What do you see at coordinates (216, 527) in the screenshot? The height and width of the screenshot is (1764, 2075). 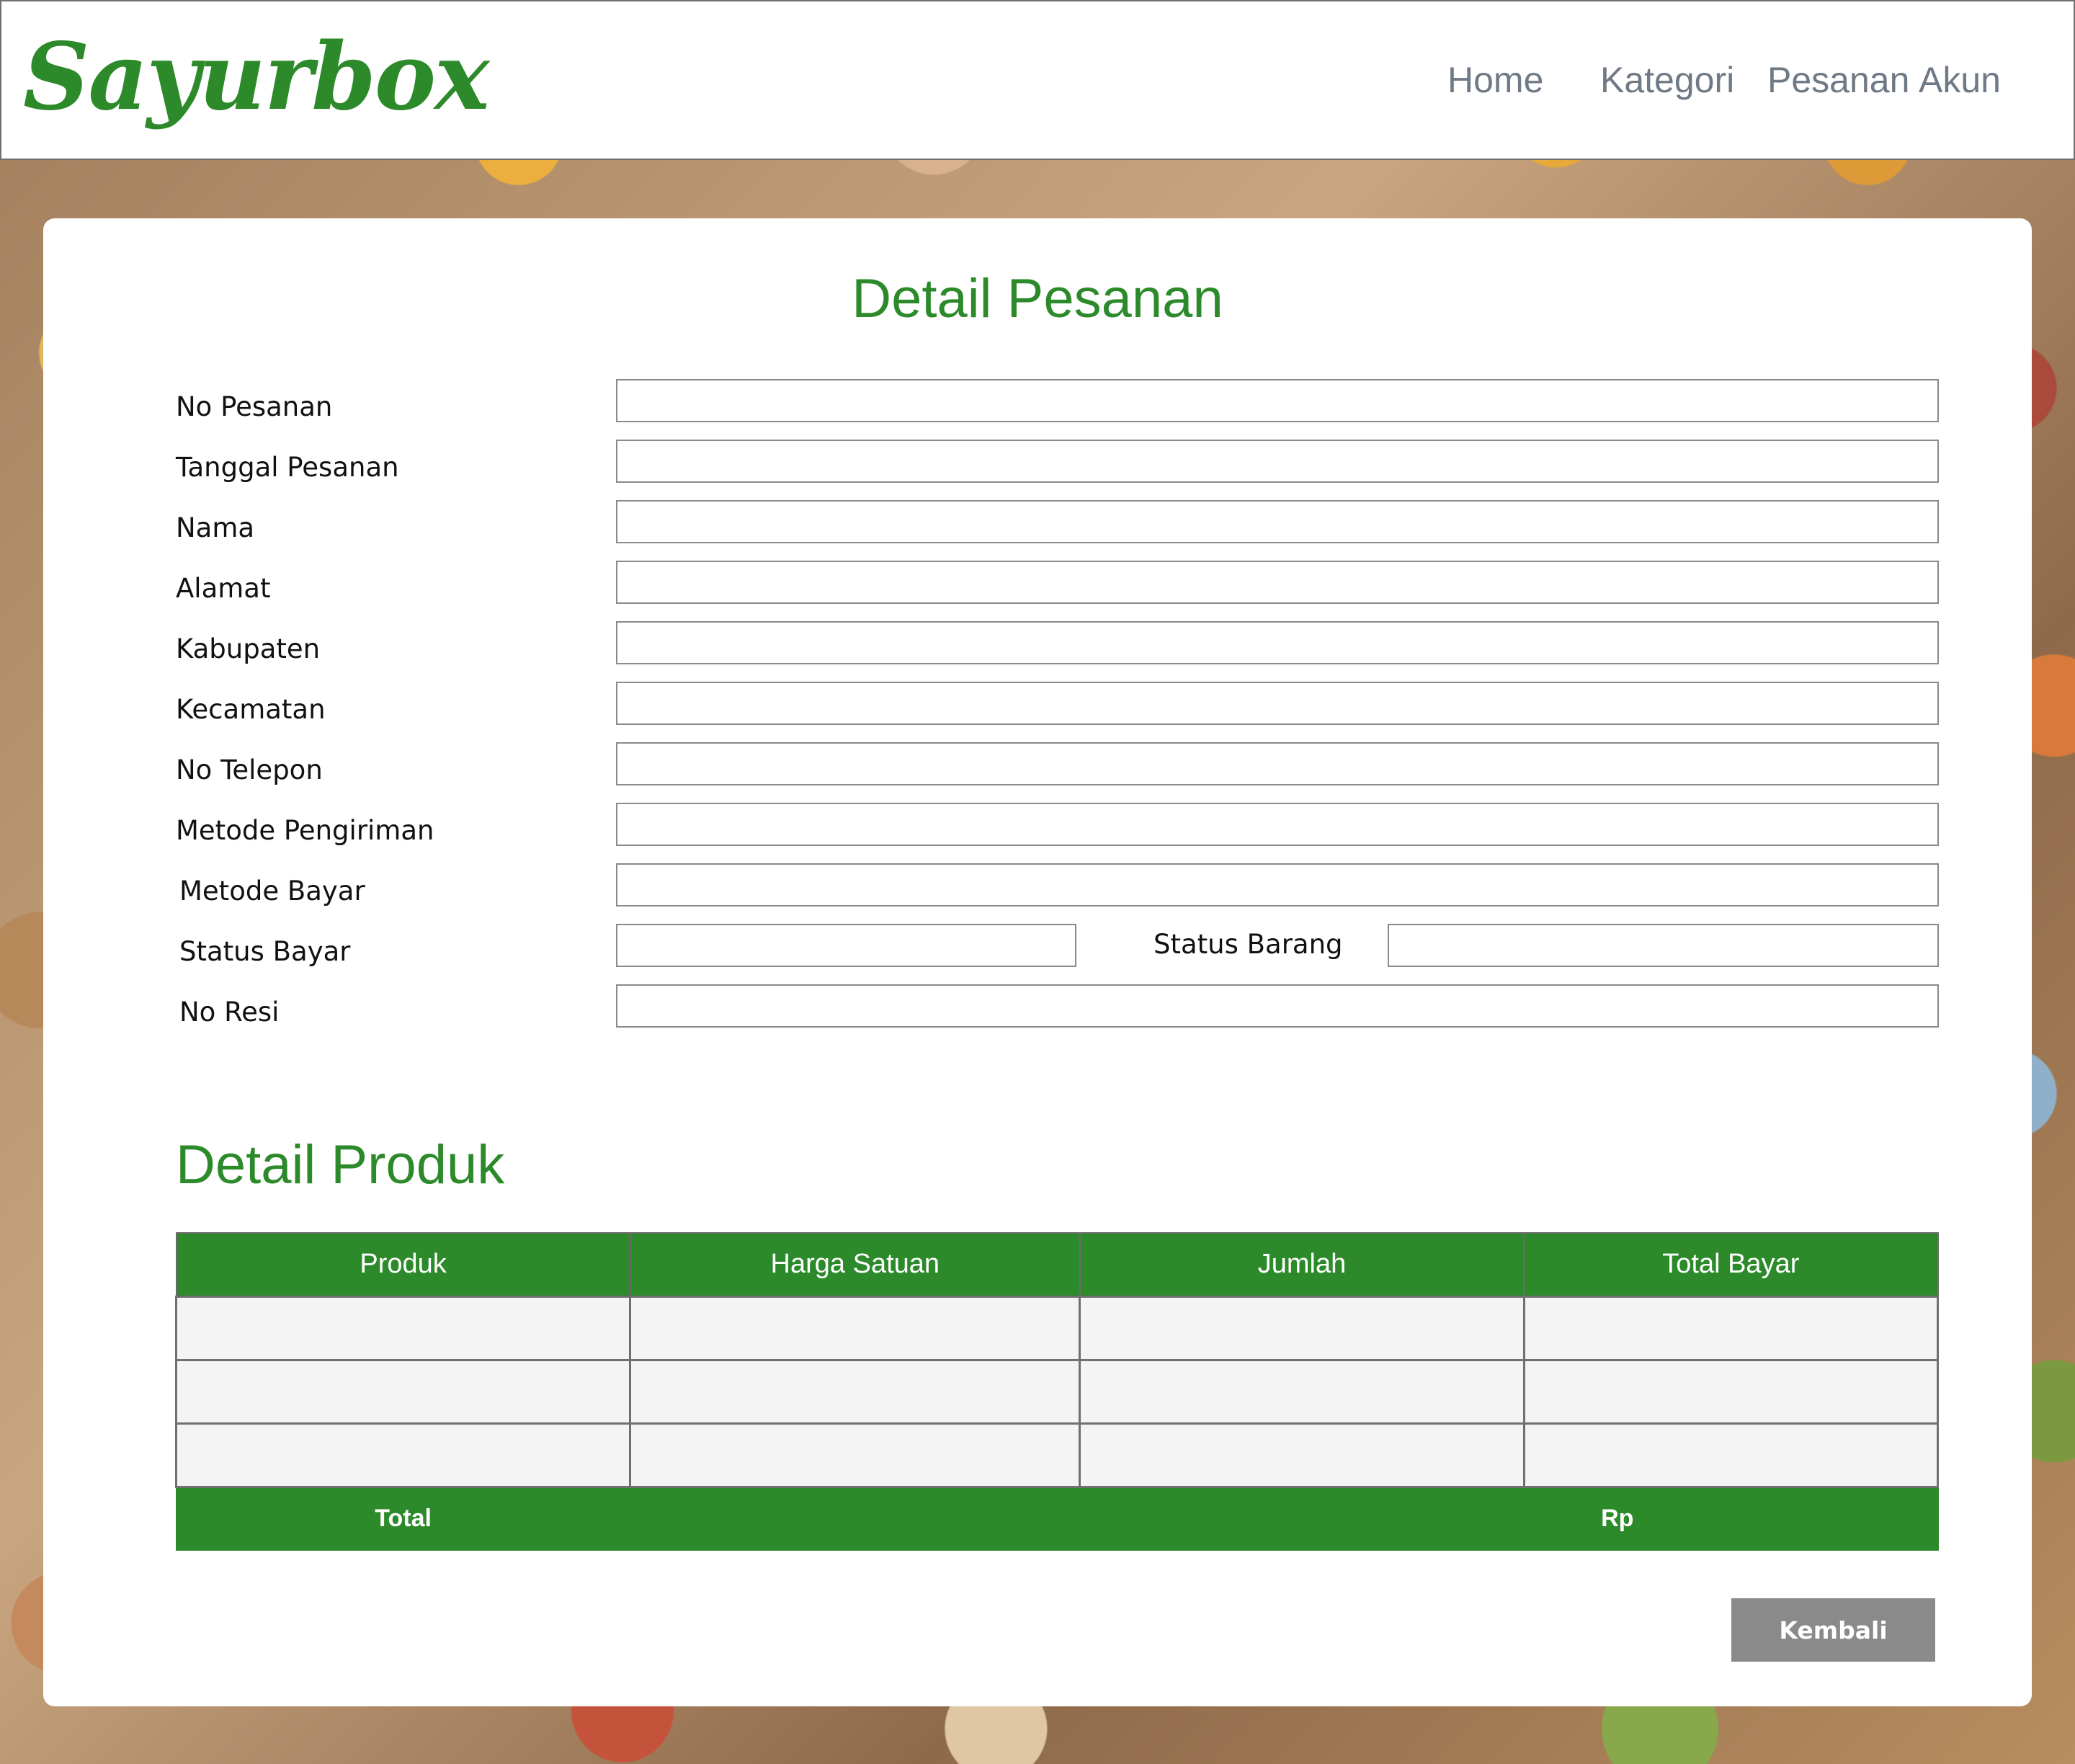 I see `nama-label: Nama` at bounding box center [216, 527].